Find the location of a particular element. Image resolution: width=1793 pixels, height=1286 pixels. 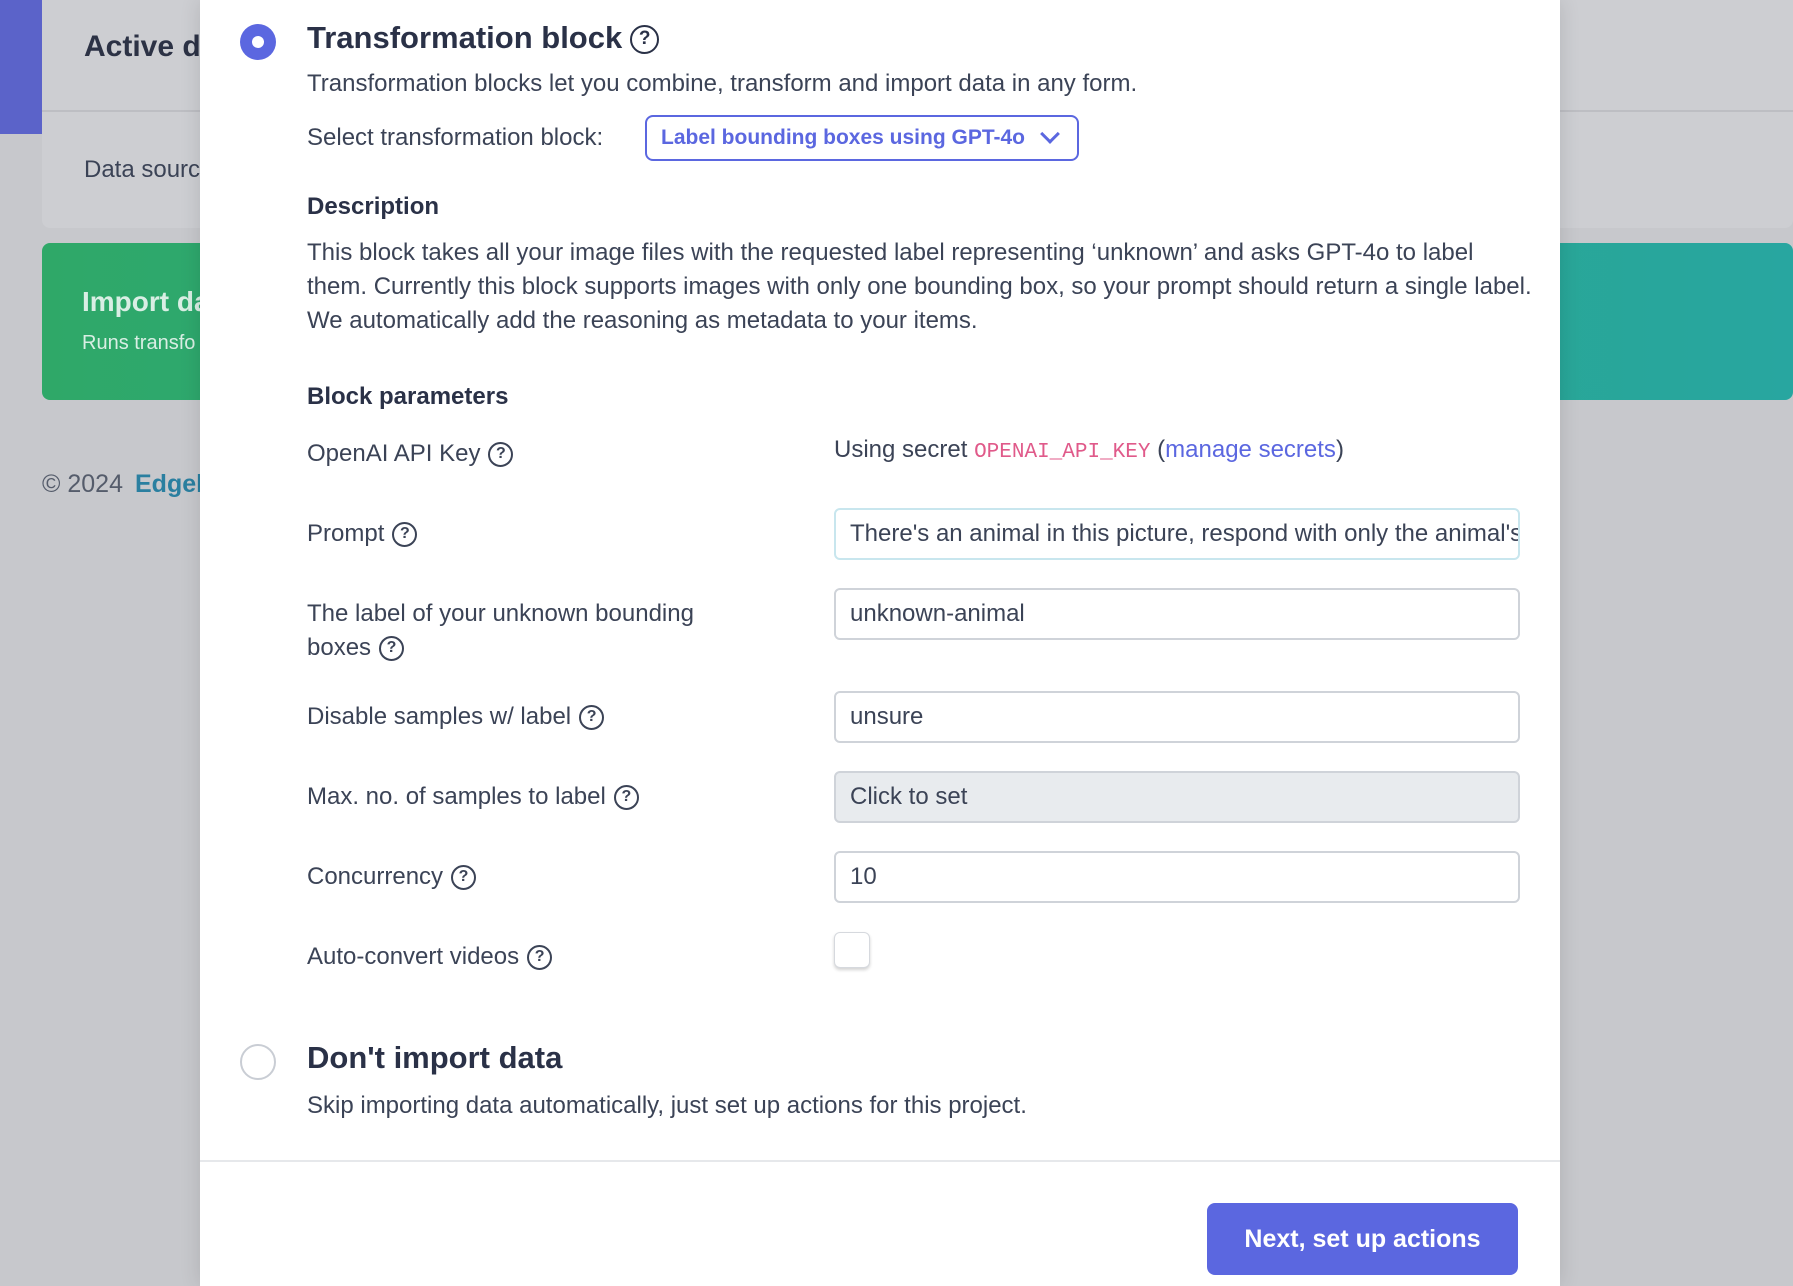

secret-open-paren: ( is located at coordinates (1158, 449).